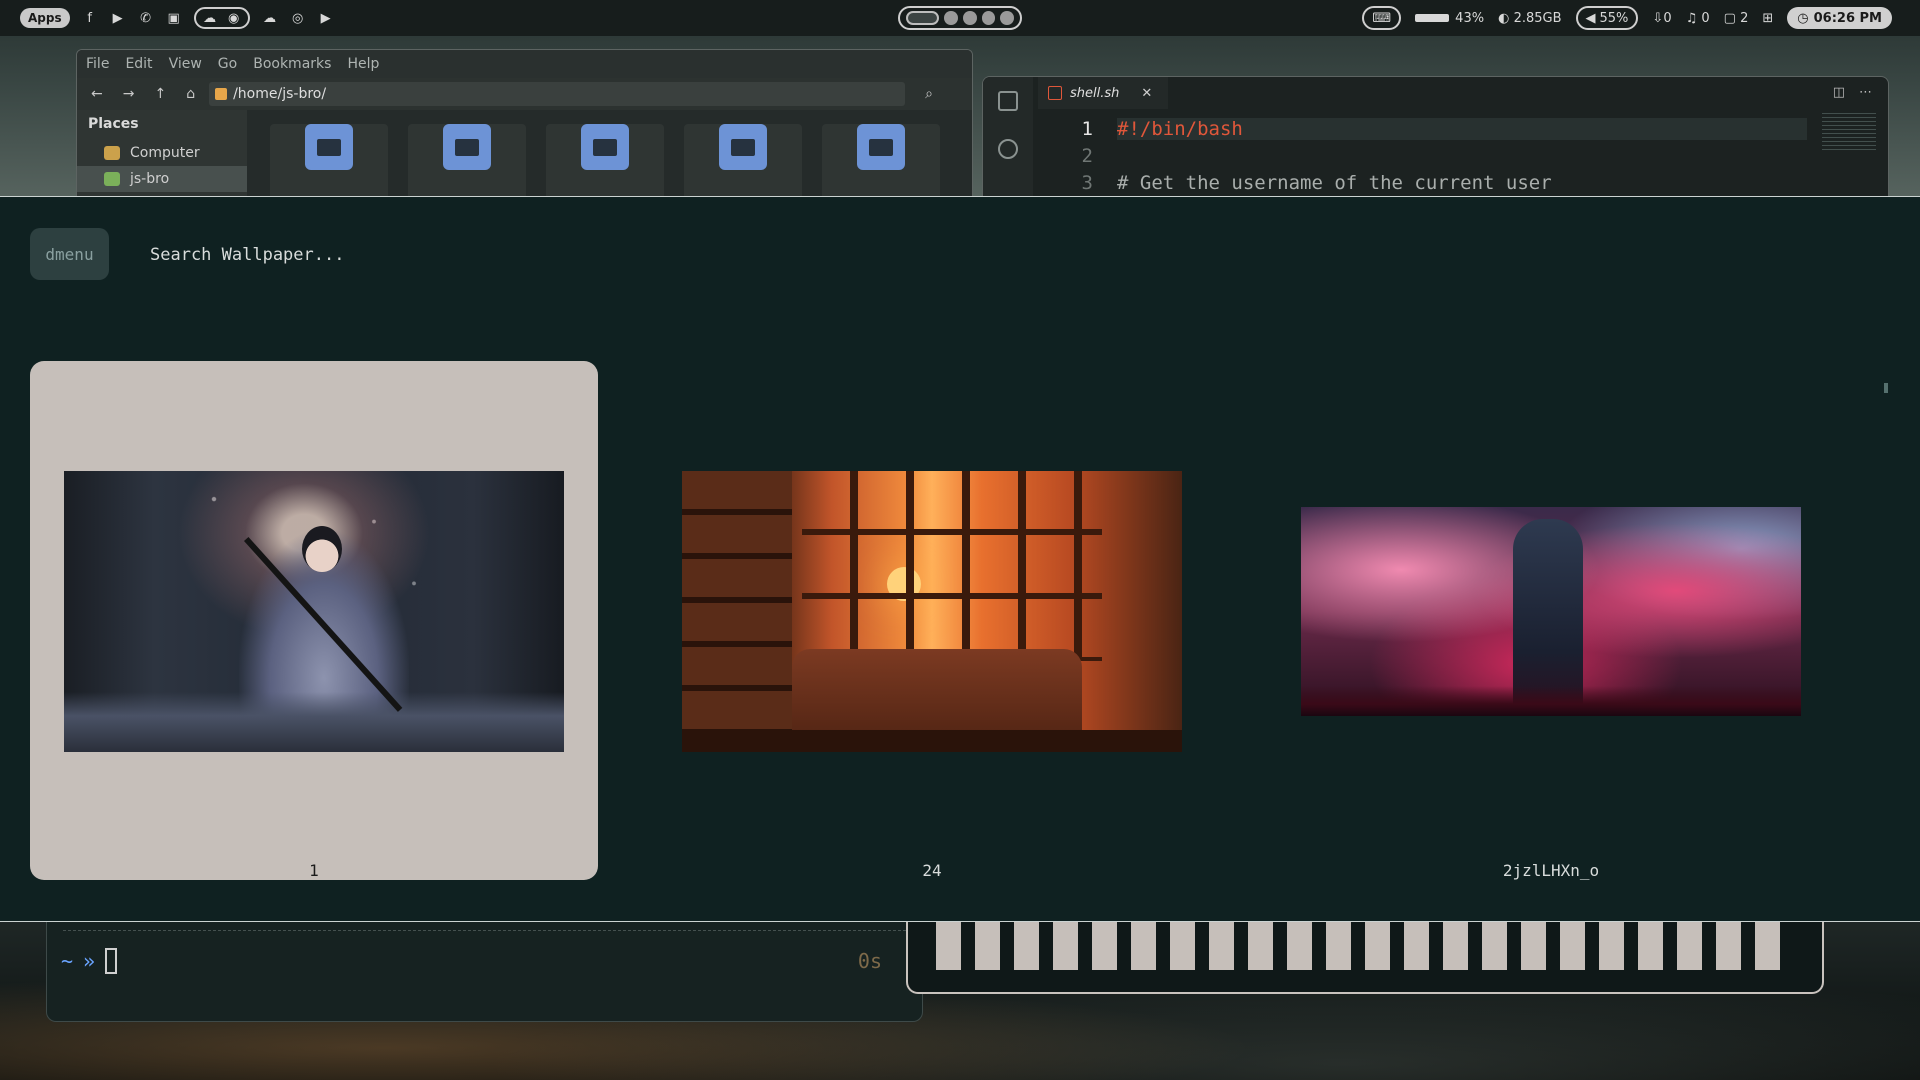 This screenshot has width=1920, height=1080. Describe the element at coordinates (1839, 92) in the screenshot. I see `split-editor-icon: ◫` at that location.